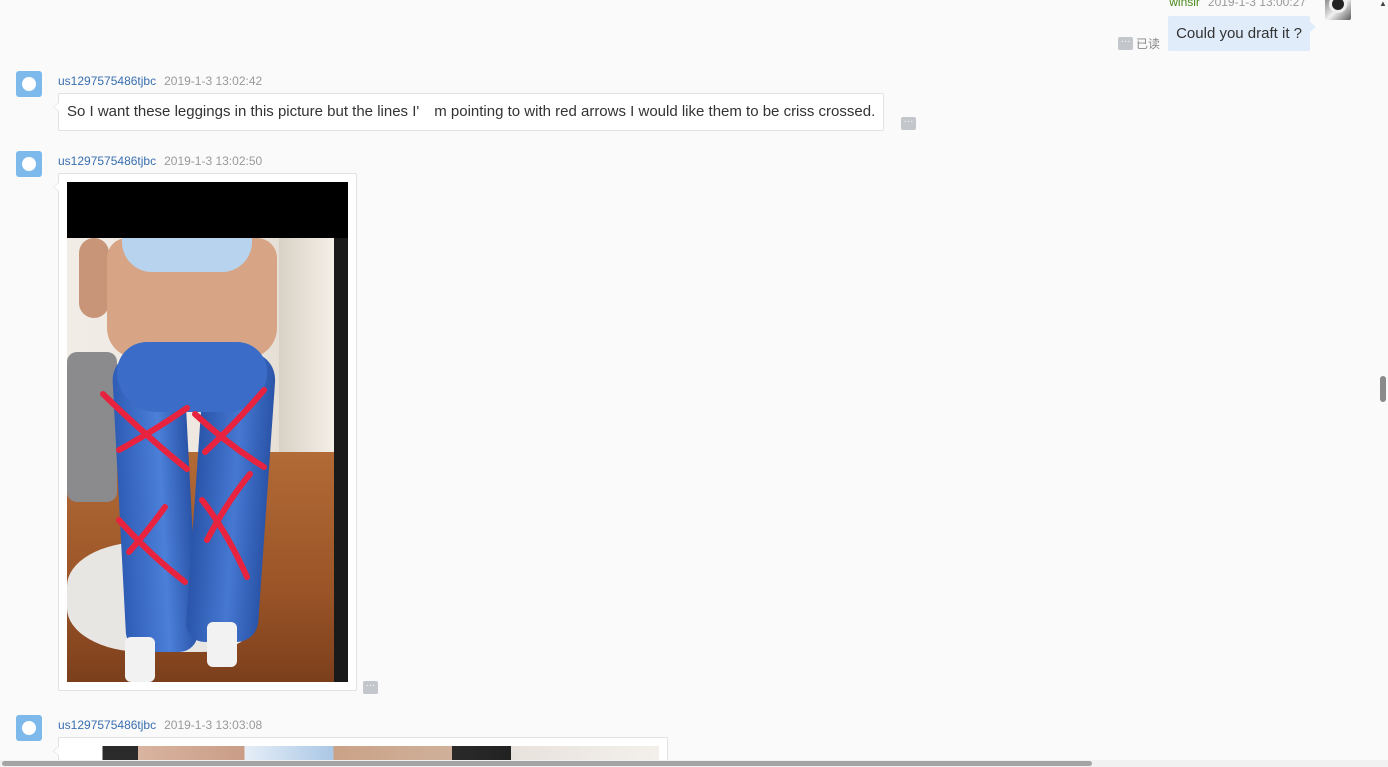 The height and width of the screenshot is (767, 1388). What do you see at coordinates (213, 725) in the screenshot?
I see `message-time: 2019-1-3 13:03:08` at bounding box center [213, 725].